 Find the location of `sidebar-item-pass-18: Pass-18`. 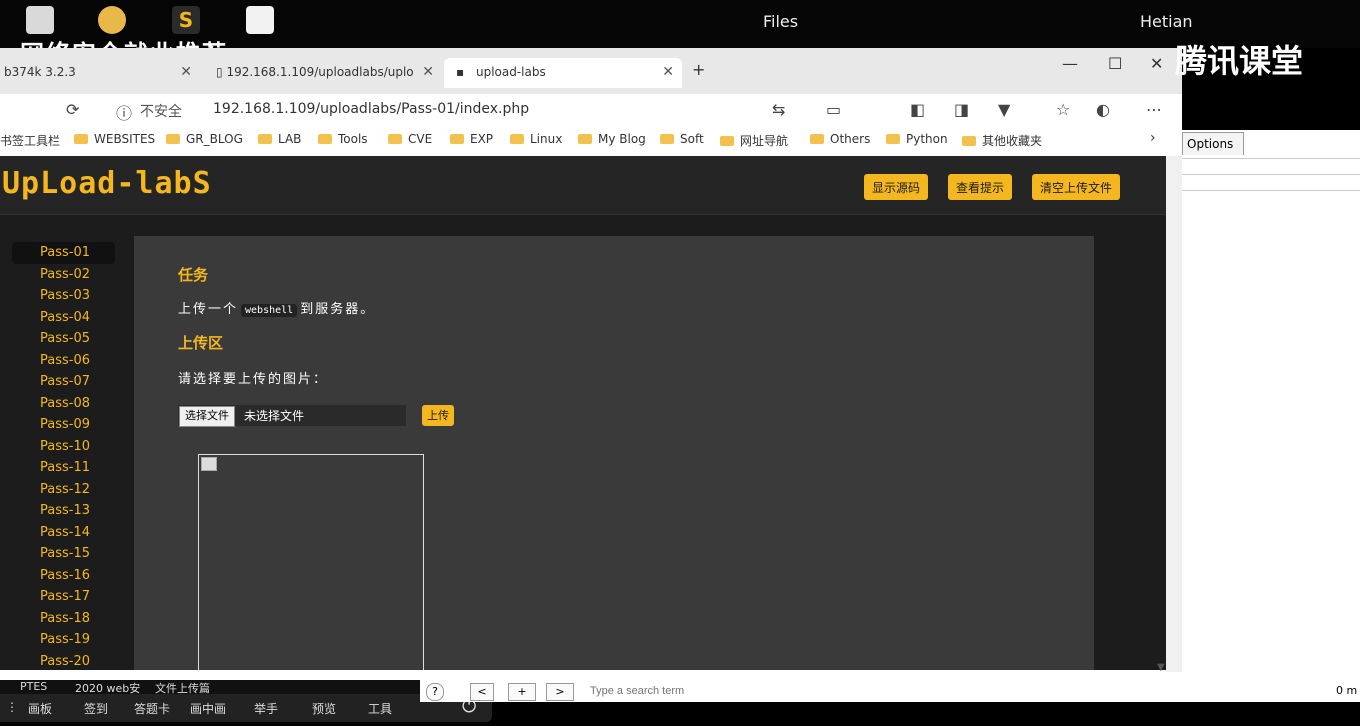

sidebar-item-pass-18: Pass-18 is located at coordinates (63, 619).